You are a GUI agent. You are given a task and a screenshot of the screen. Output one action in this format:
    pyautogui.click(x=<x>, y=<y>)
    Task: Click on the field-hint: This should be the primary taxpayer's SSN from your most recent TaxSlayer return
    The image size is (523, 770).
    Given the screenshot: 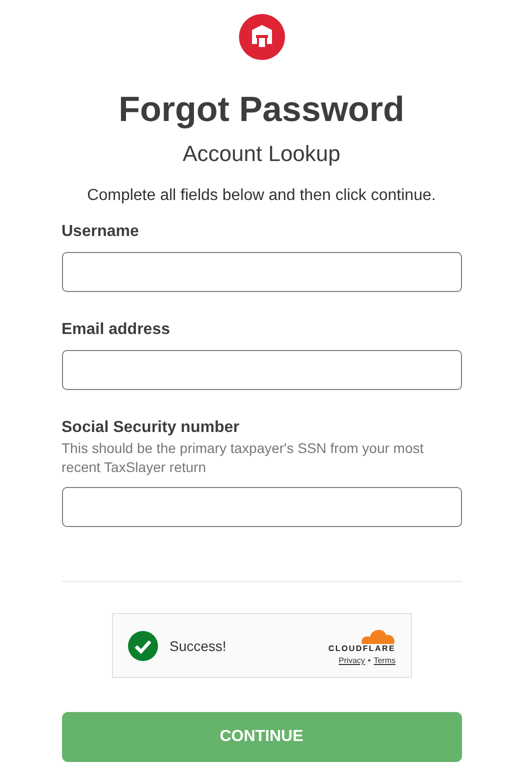 What is the action you would take?
    pyautogui.click(x=243, y=458)
    